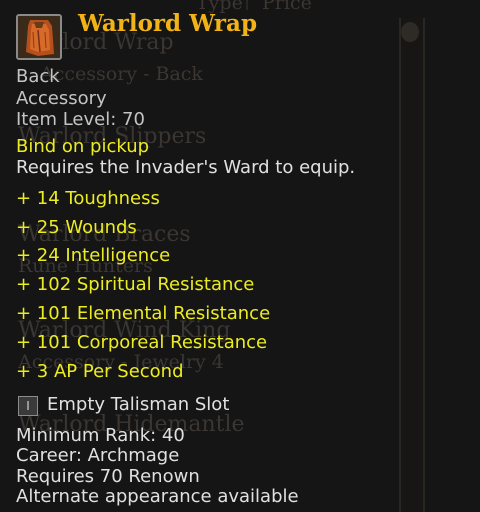  What do you see at coordinates (61, 98) in the screenshot?
I see `item-type: Accessory` at bounding box center [61, 98].